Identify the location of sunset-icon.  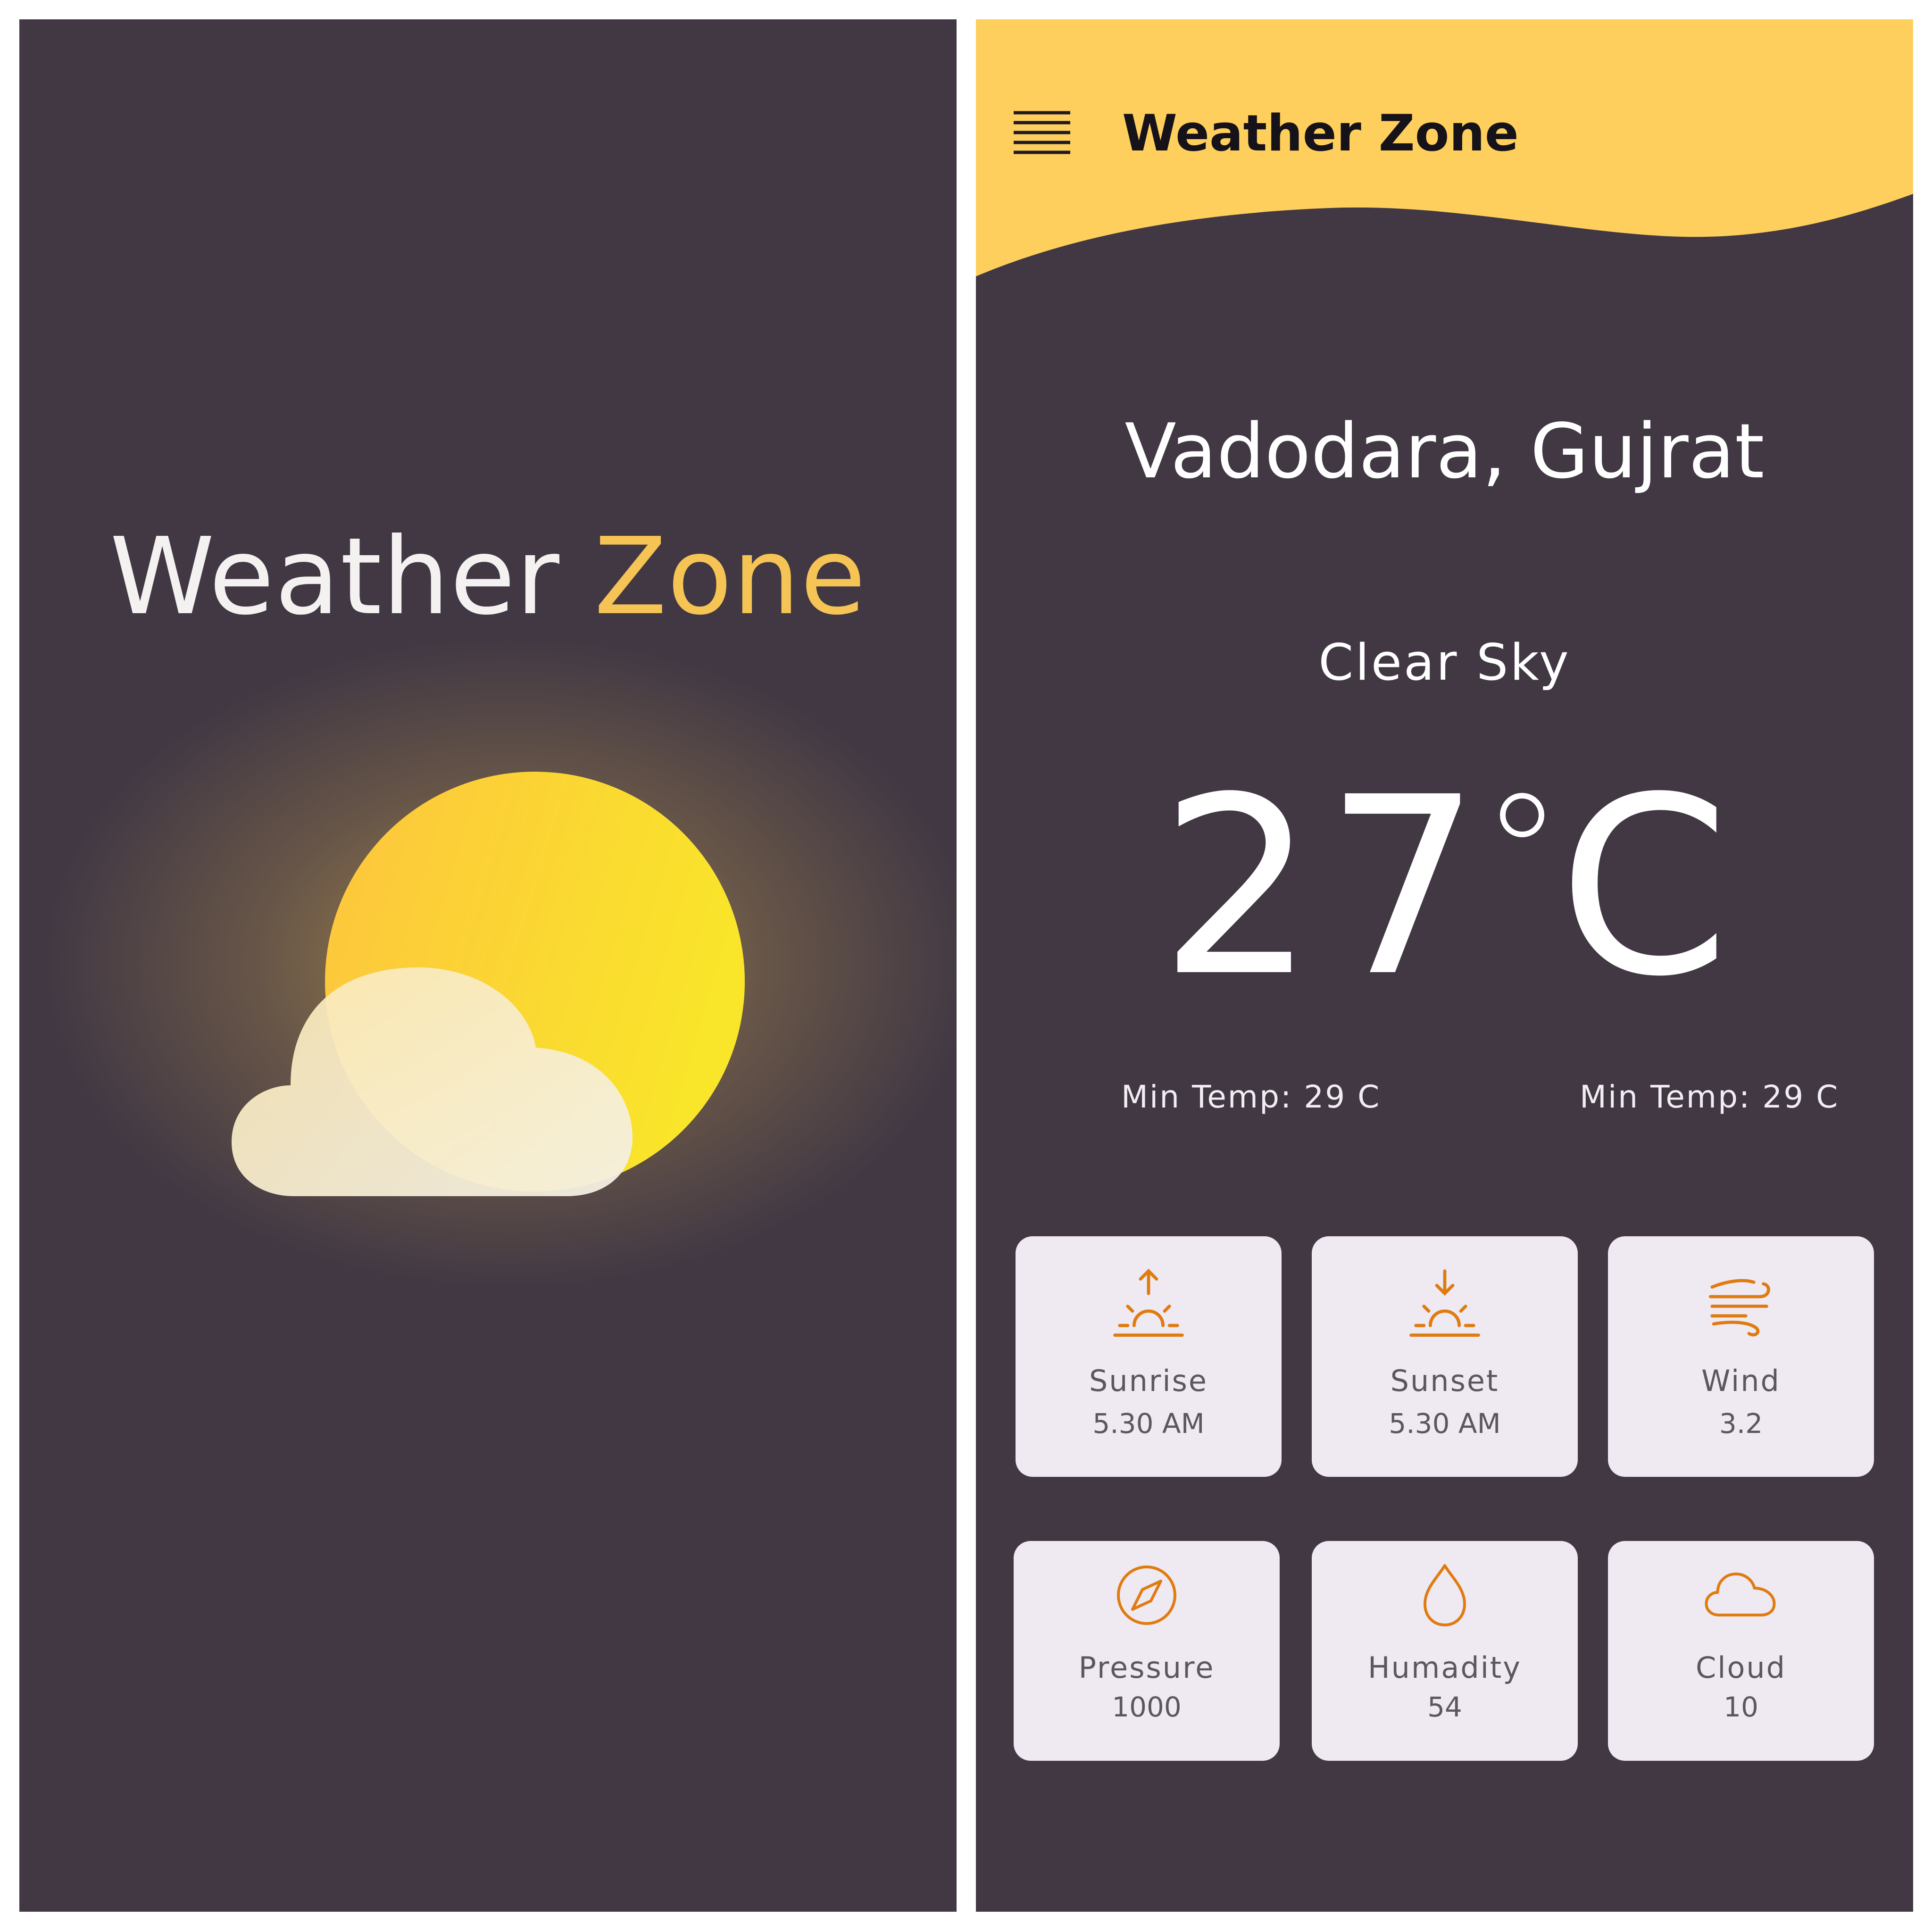
(1445, 1305).